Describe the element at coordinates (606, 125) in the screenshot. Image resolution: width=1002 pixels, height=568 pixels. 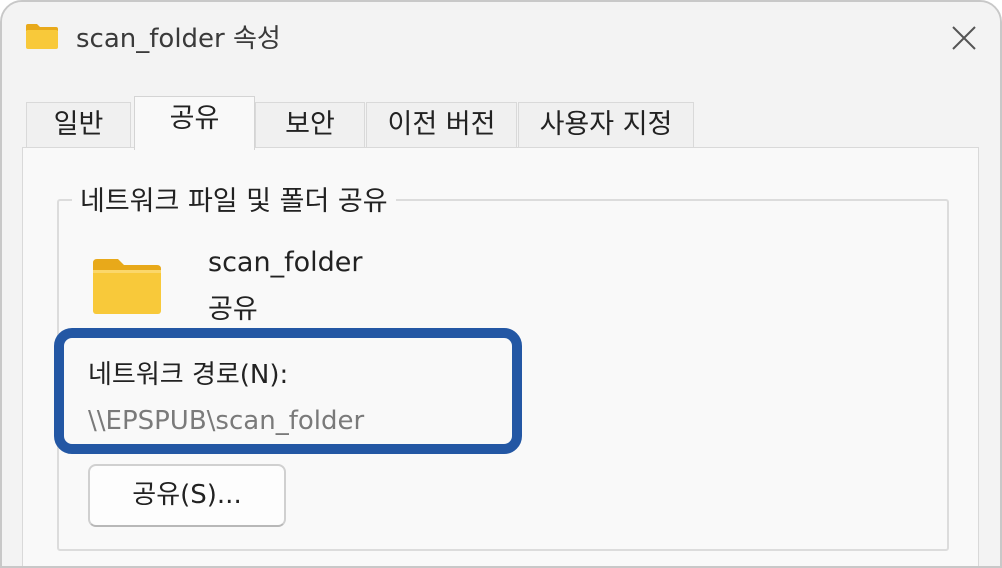
I see `tab-customize: 사용자 지정` at that location.